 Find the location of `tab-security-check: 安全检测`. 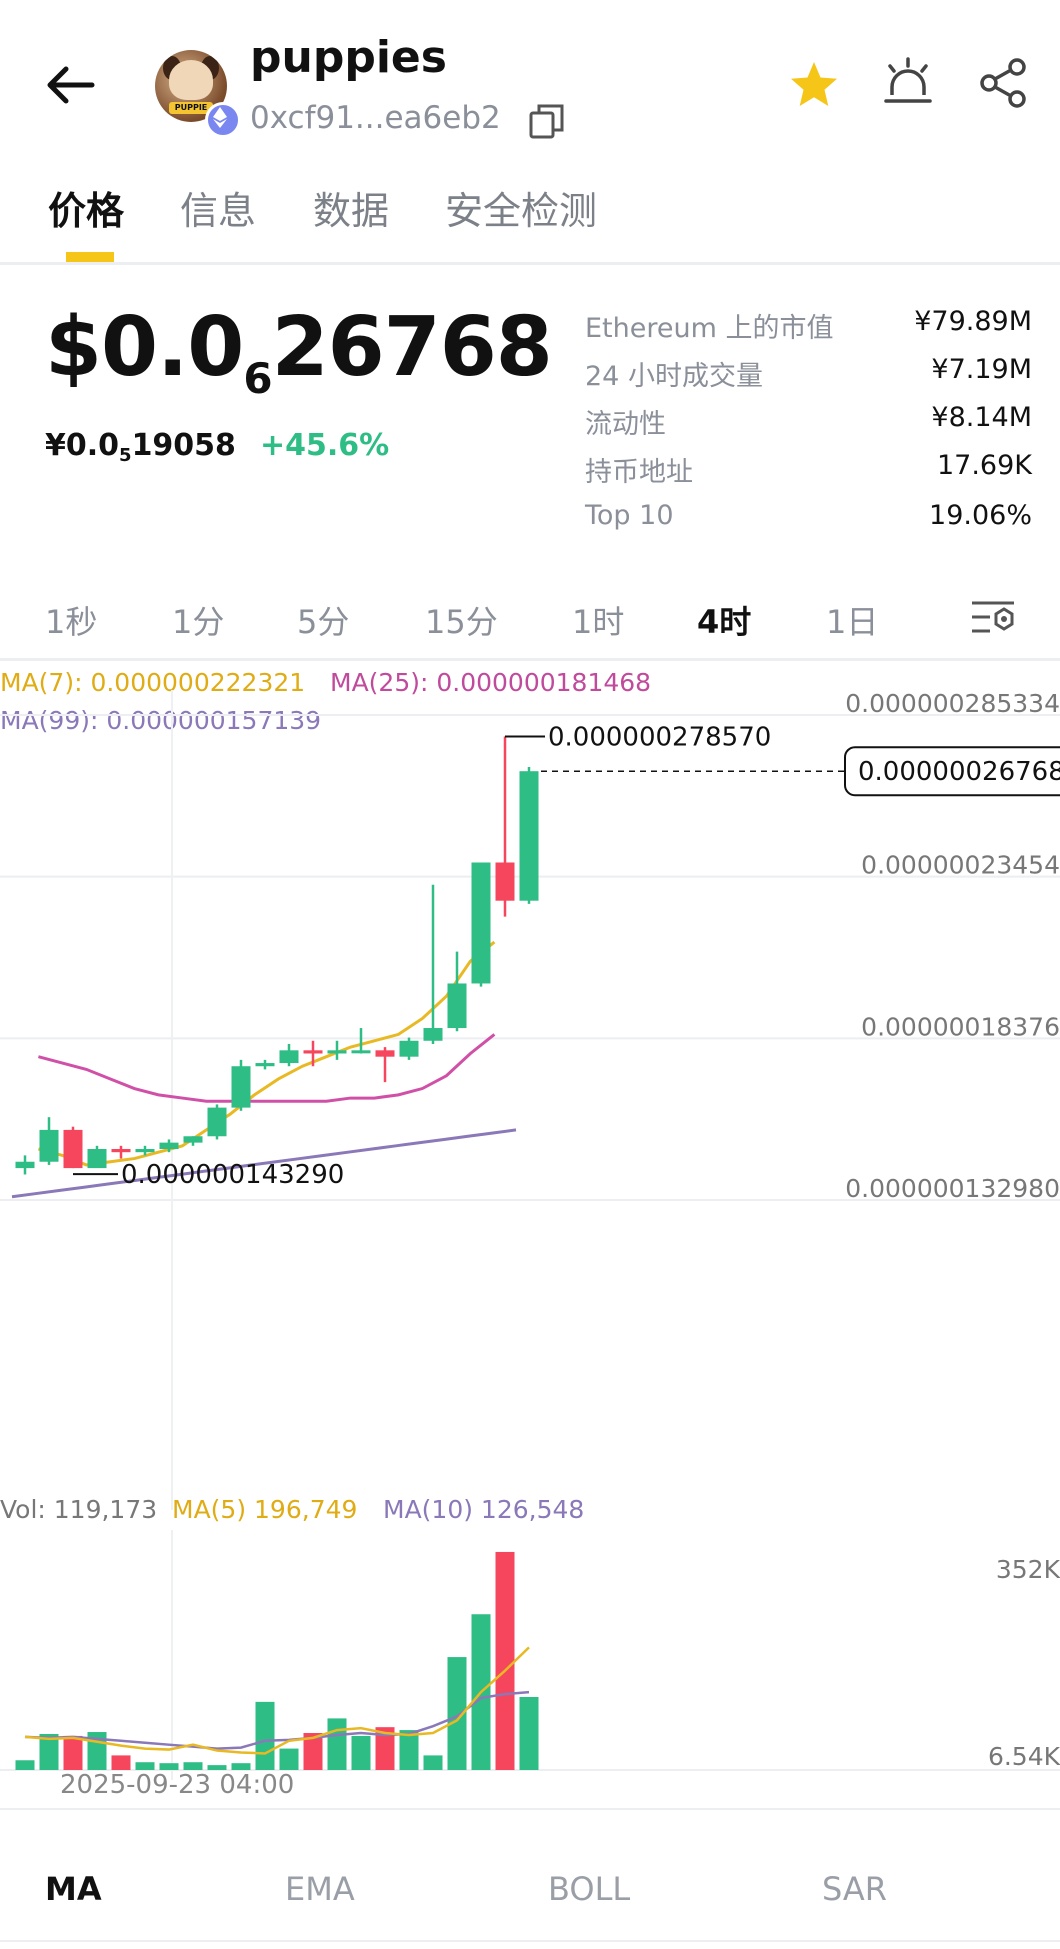

tab-security-check: 安全检测 is located at coordinates (521, 207).